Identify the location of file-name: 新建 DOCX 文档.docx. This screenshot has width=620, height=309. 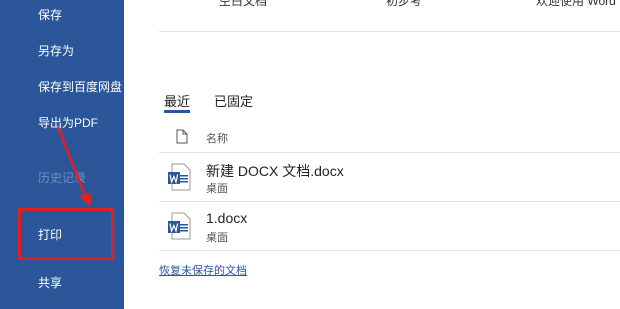
(275, 171).